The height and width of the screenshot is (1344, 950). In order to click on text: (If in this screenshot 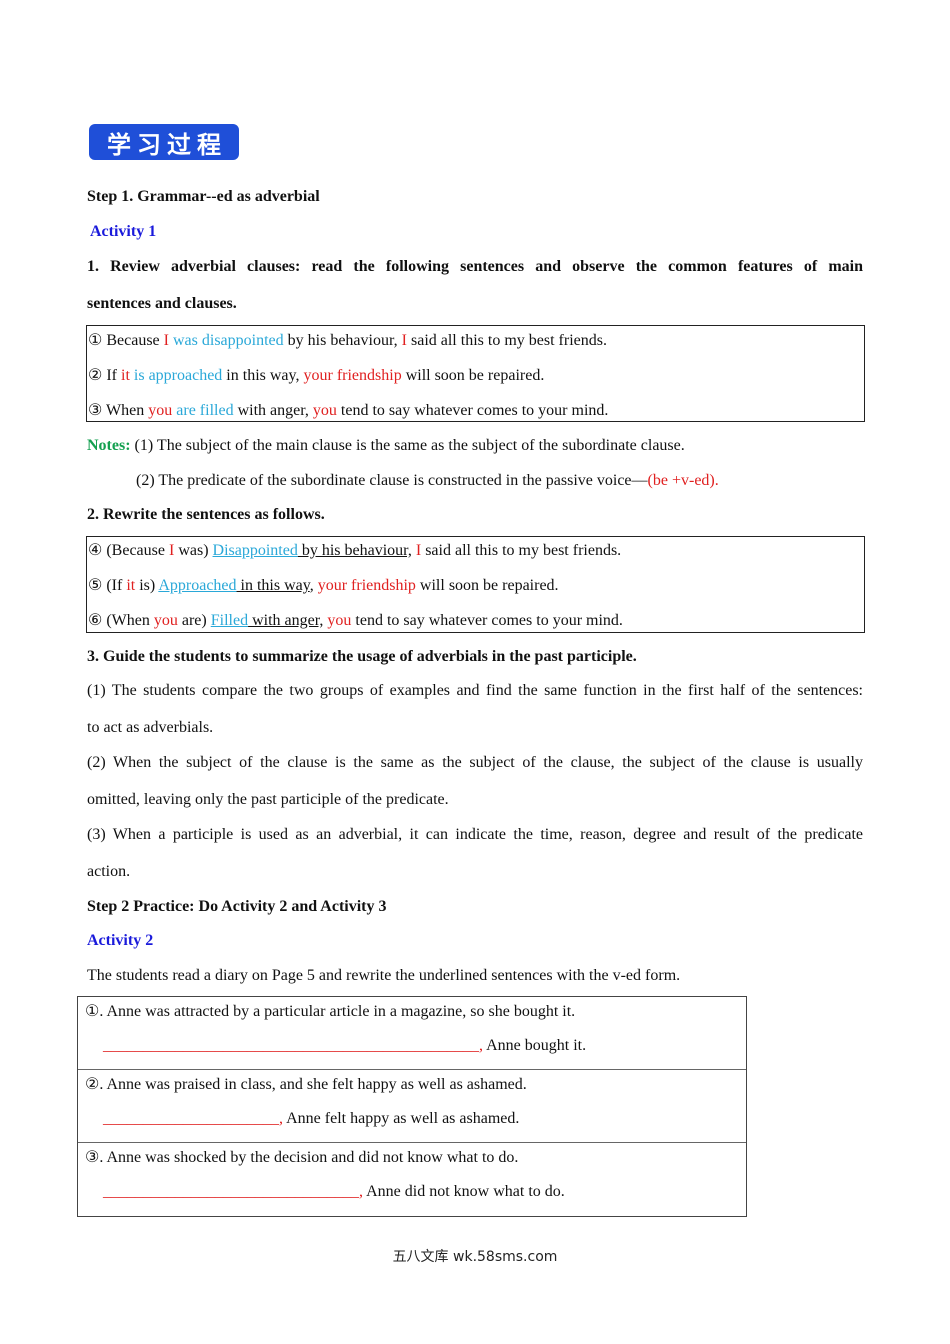, I will do `click(114, 585)`.